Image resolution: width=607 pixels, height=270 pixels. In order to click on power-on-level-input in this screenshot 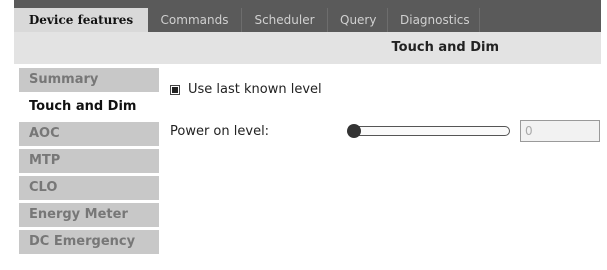, I will do `click(560, 131)`.